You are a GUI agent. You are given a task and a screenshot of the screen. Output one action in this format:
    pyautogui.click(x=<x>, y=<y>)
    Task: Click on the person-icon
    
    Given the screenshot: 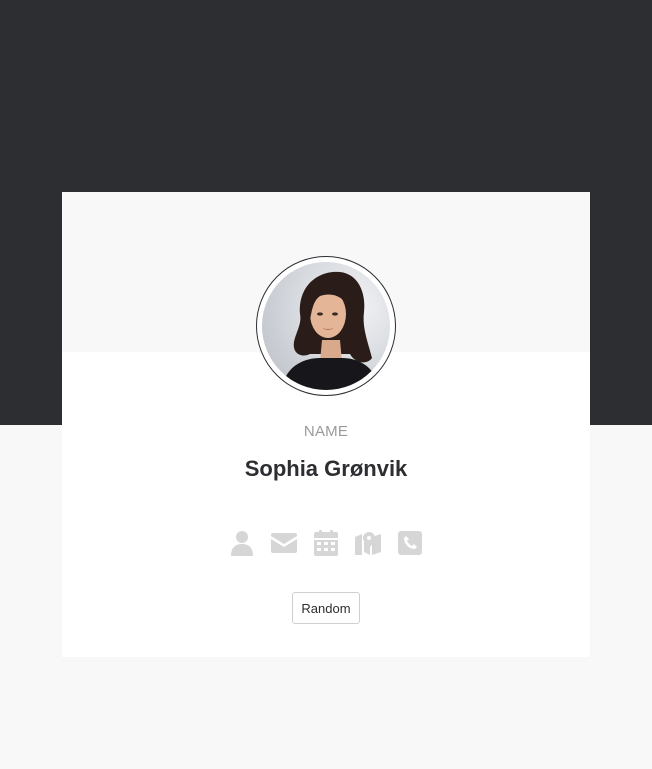 What is the action you would take?
    pyautogui.click(x=242, y=543)
    